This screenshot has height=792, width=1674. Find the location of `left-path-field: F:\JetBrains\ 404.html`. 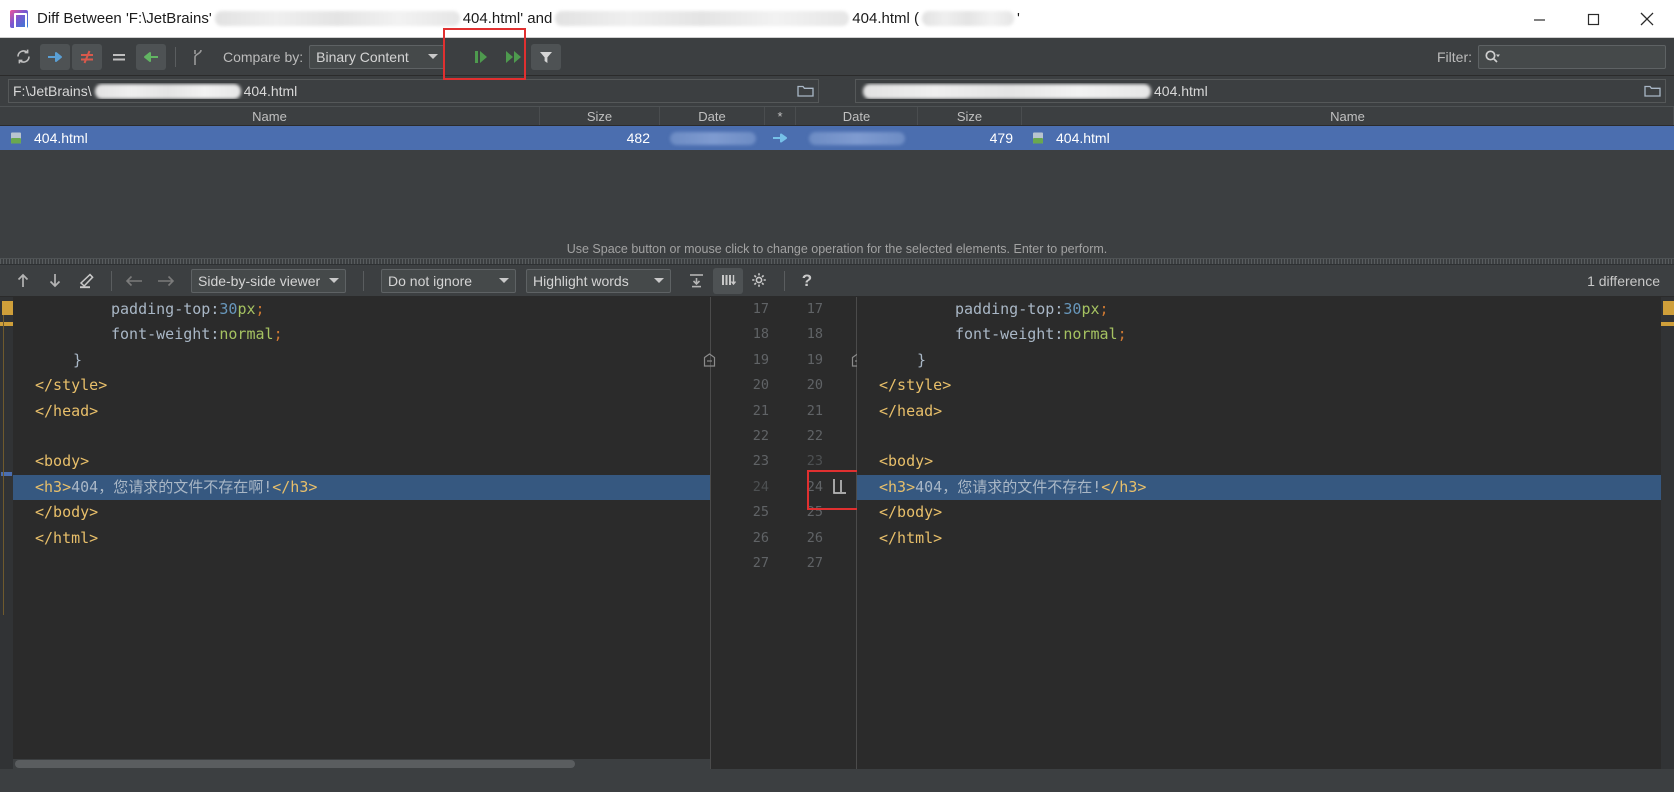

left-path-field: F:\JetBrains\ 404.html is located at coordinates (413, 91).